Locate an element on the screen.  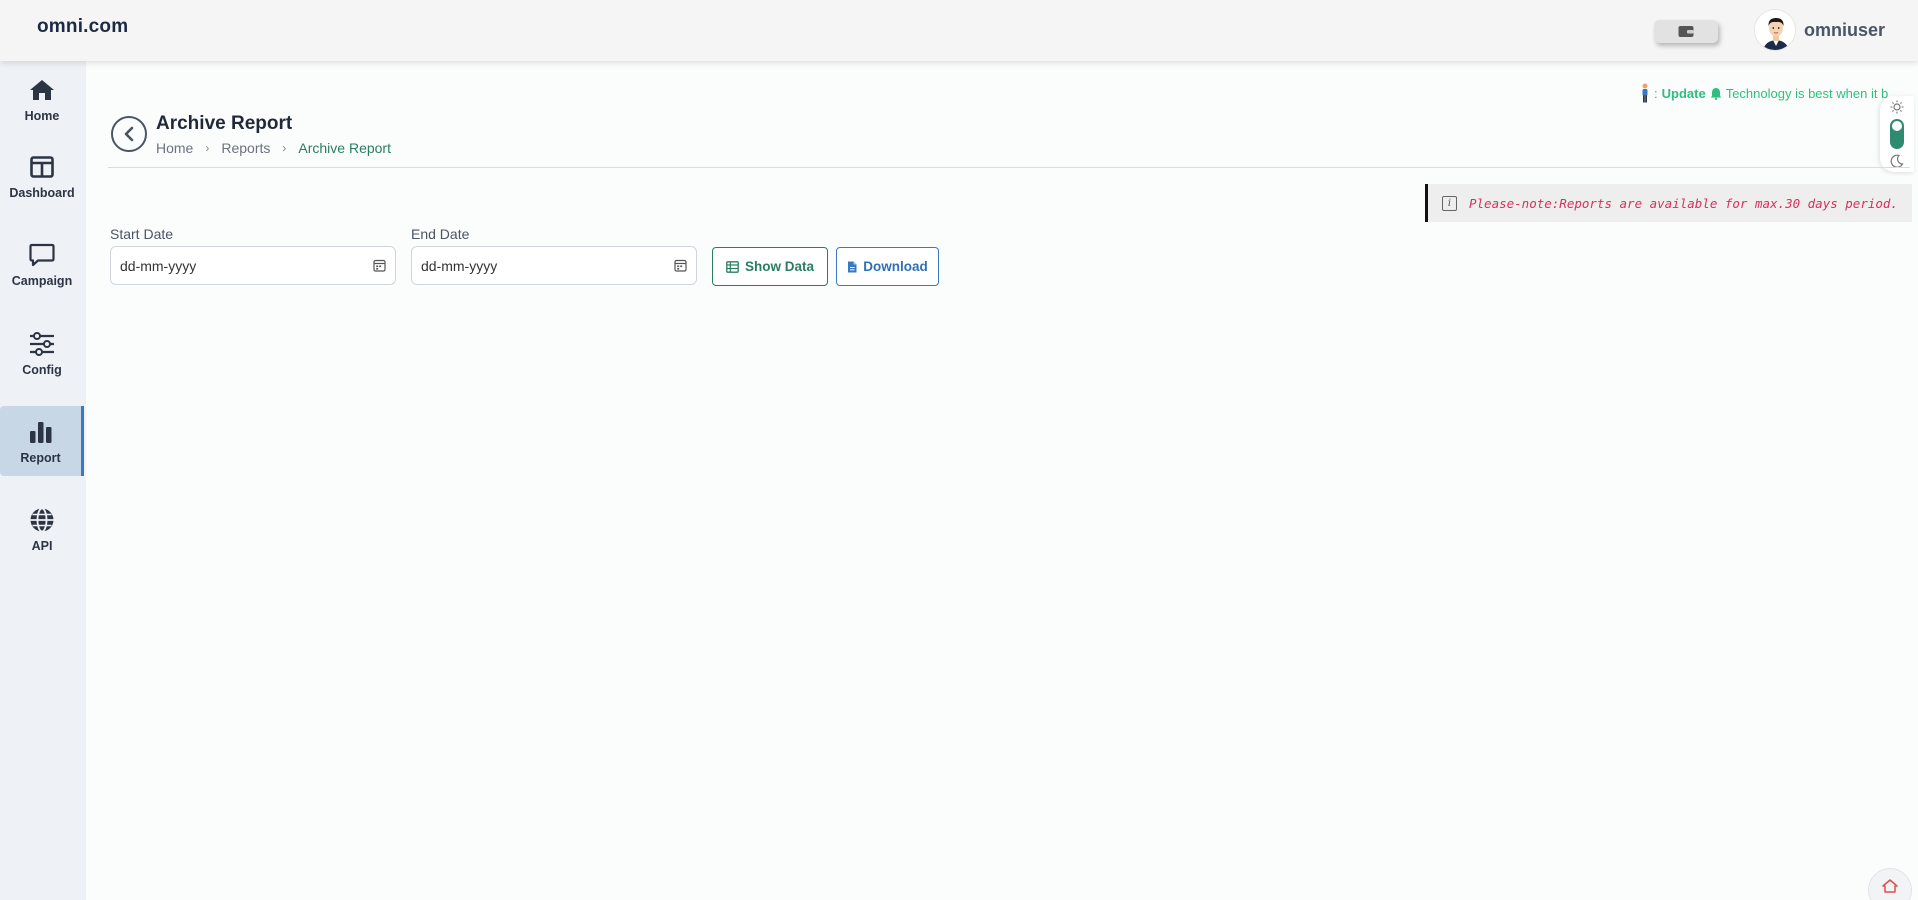
theme-switch is located at coordinates (1897, 134).